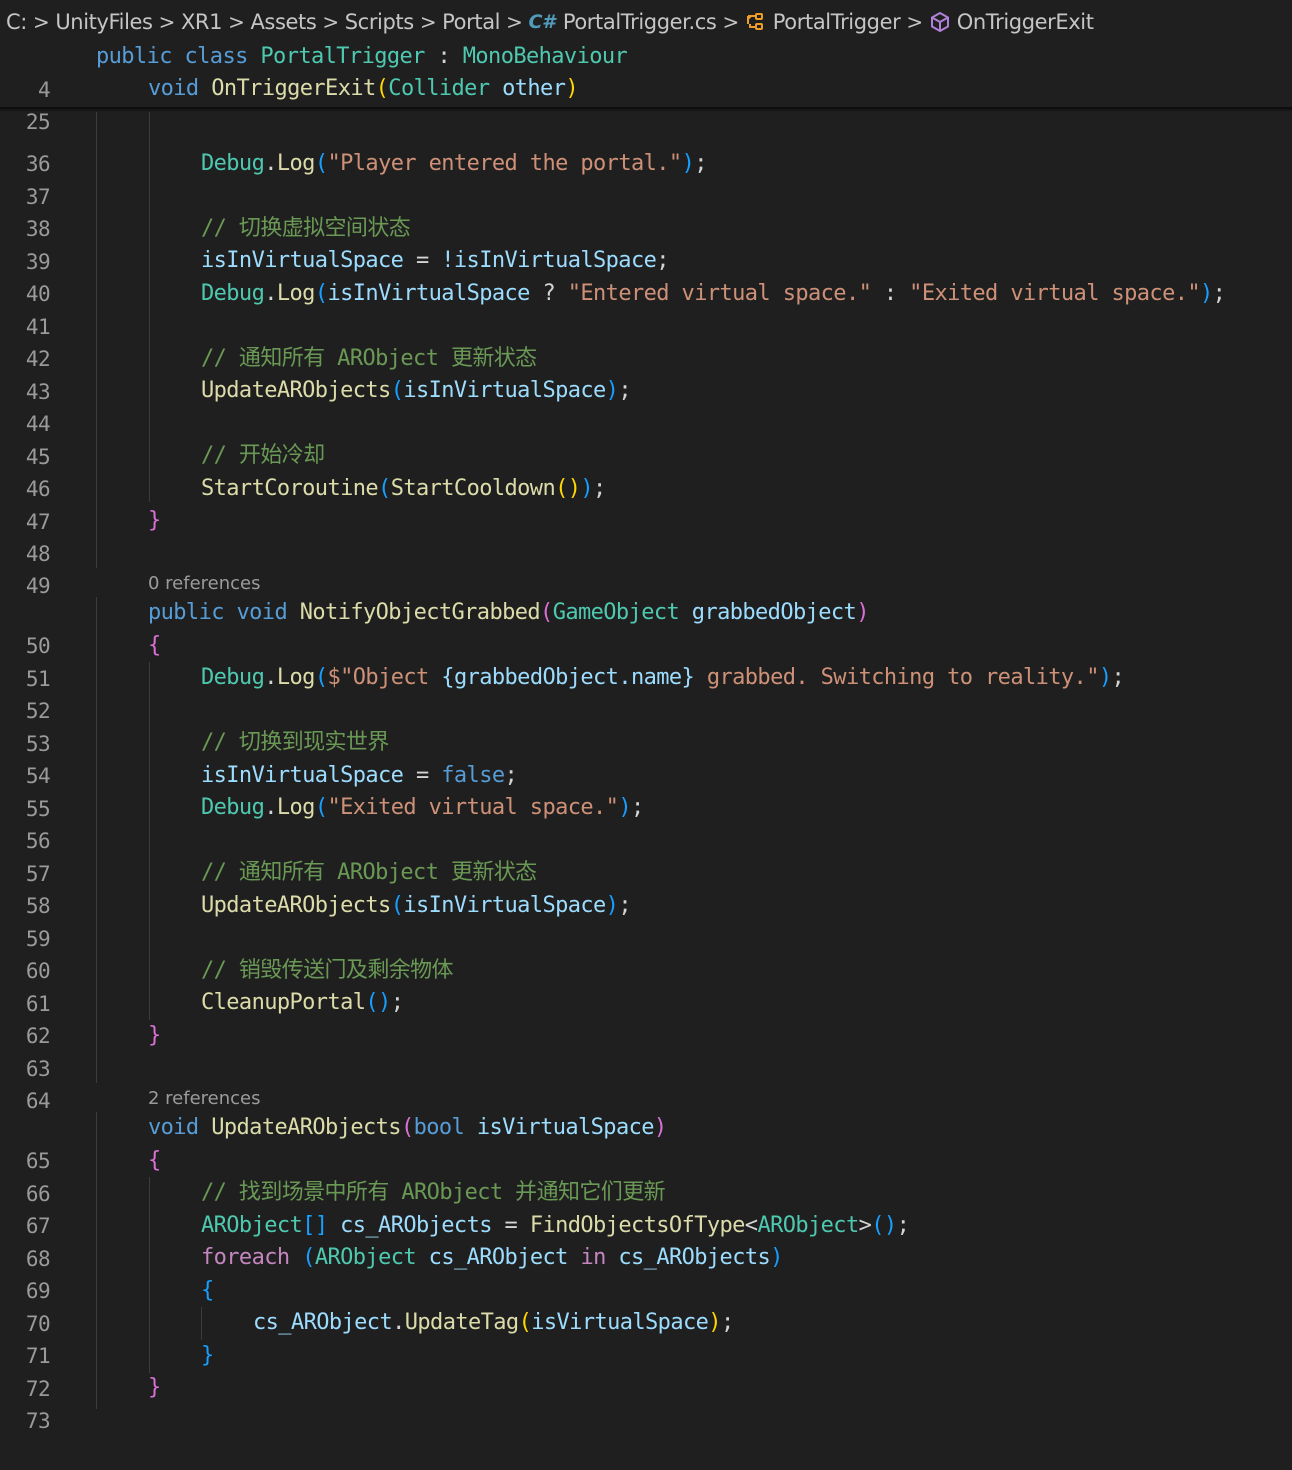 This screenshot has width=1292, height=1470. What do you see at coordinates (541, 22) in the screenshot?
I see `csharp-file-icon: C#` at bounding box center [541, 22].